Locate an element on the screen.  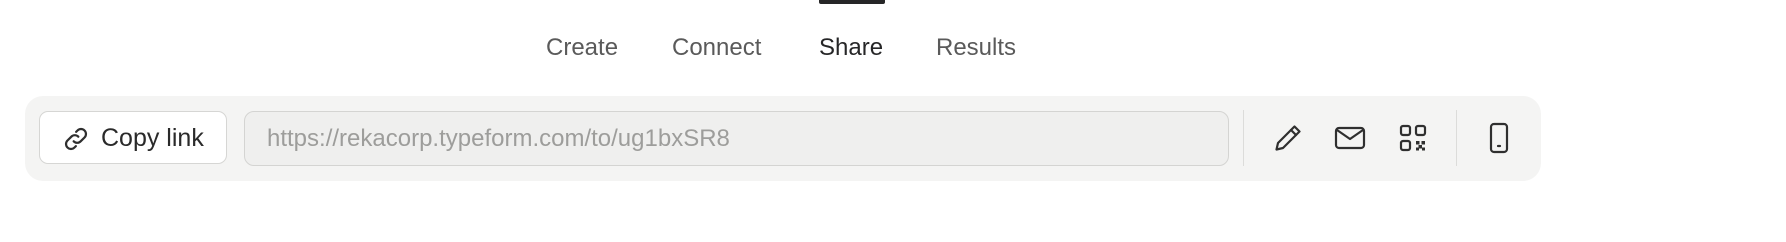
tab-create: Create is located at coordinates (582, 48).